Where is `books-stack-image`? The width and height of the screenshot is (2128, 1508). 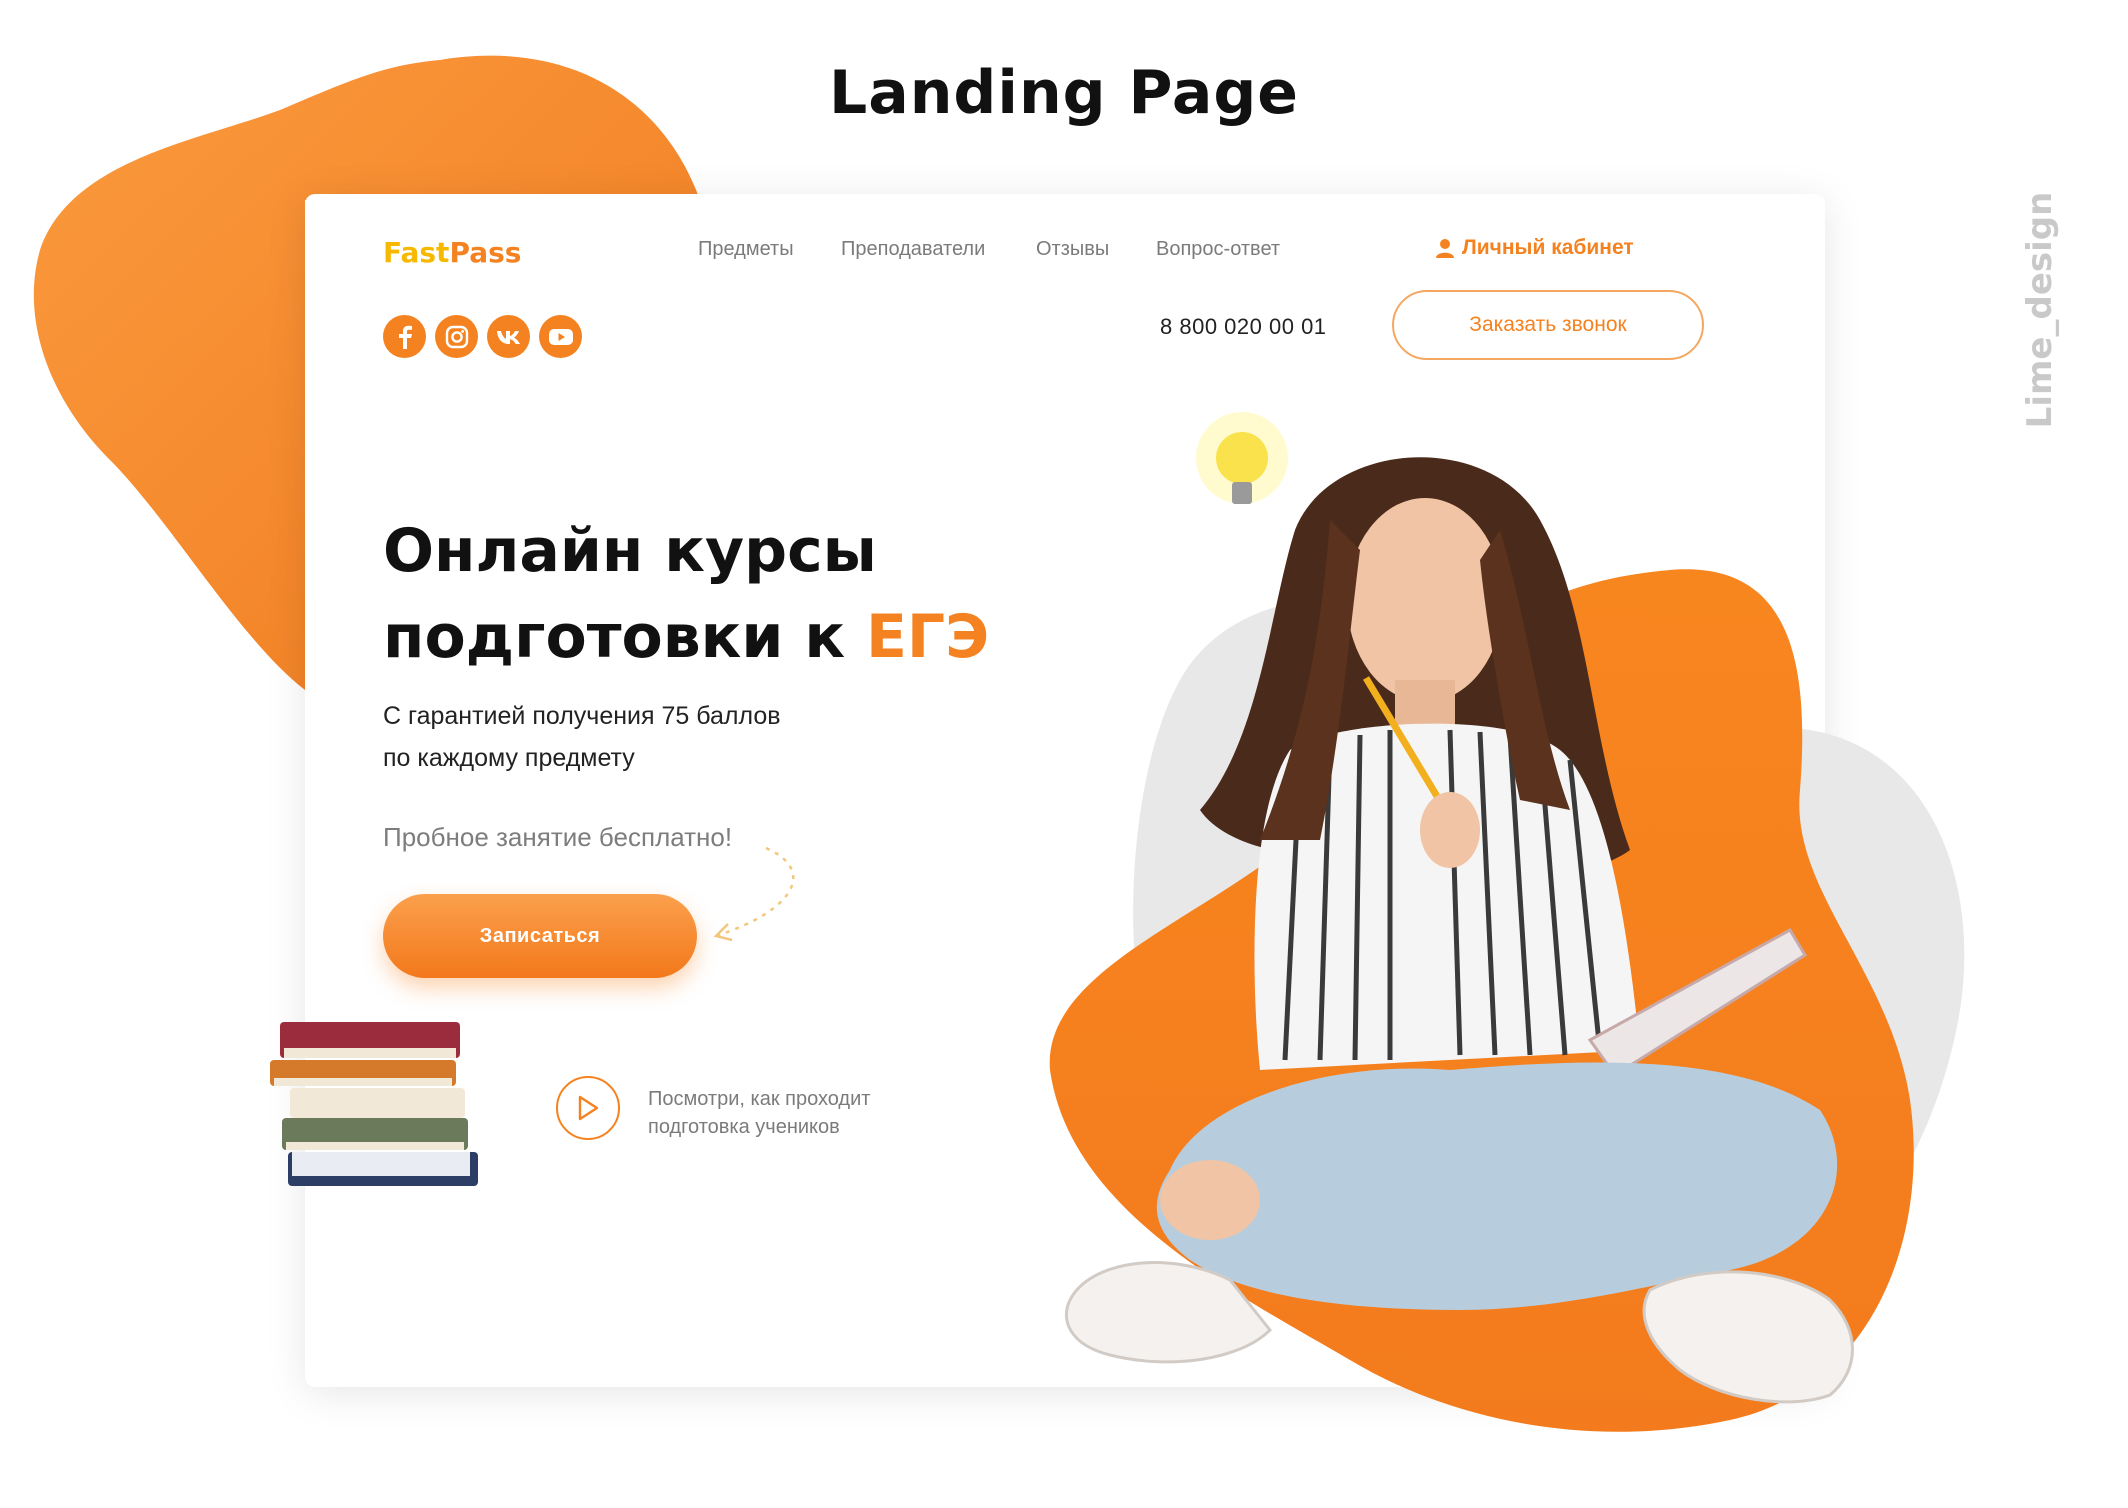 books-stack-image is located at coordinates (374, 1104).